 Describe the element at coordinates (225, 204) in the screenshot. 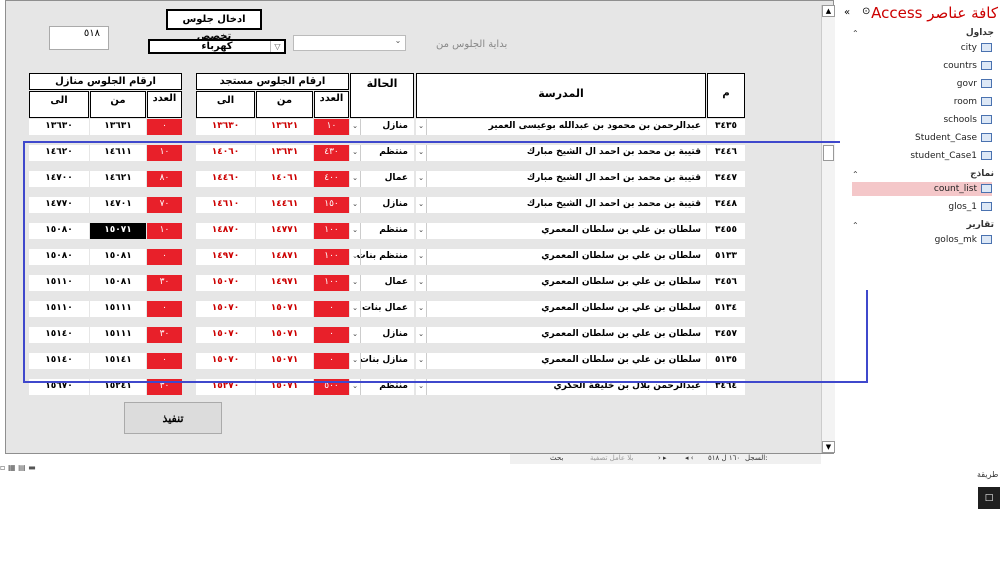

I see `cell-text: ١٤٦١٠` at that location.